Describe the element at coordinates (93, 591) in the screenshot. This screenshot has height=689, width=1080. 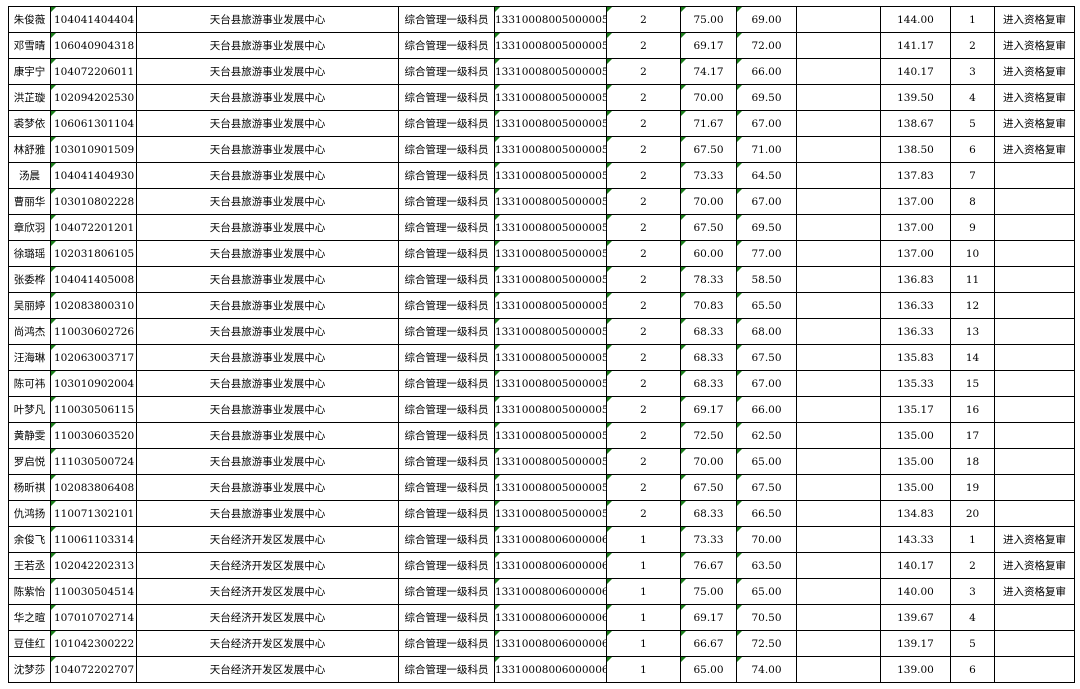
I see `cell-exam-number: 110030504514` at that location.